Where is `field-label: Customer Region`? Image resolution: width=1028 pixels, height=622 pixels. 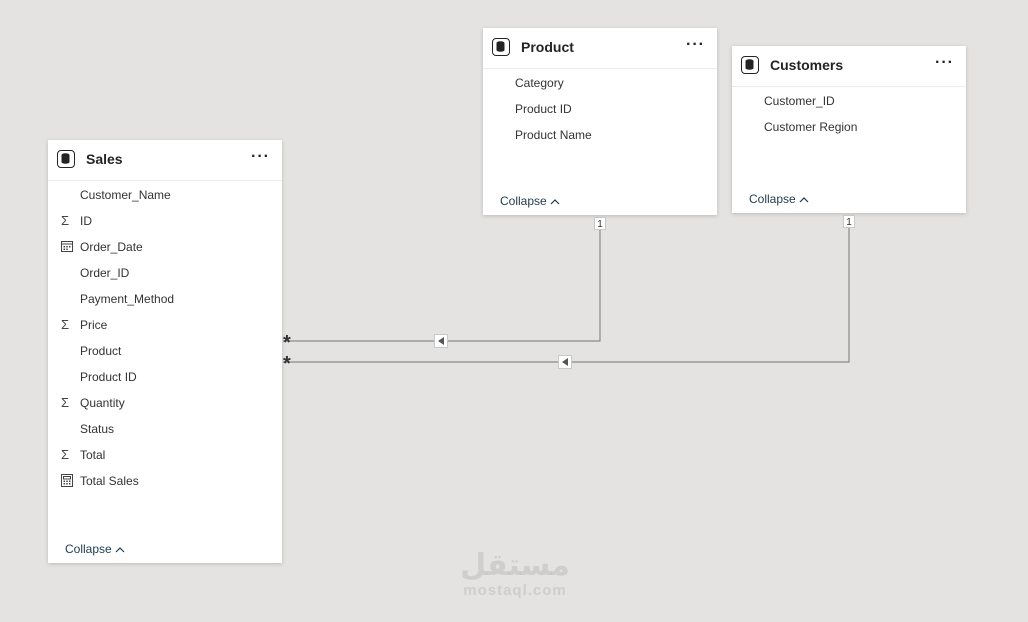 field-label: Customer Region is located at coordinates (811, 127).